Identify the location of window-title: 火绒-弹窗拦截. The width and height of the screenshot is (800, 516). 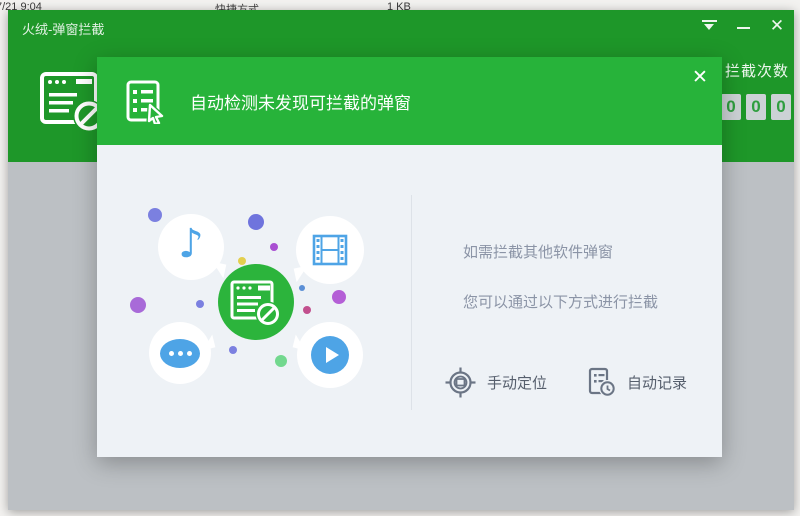
(63, 29).